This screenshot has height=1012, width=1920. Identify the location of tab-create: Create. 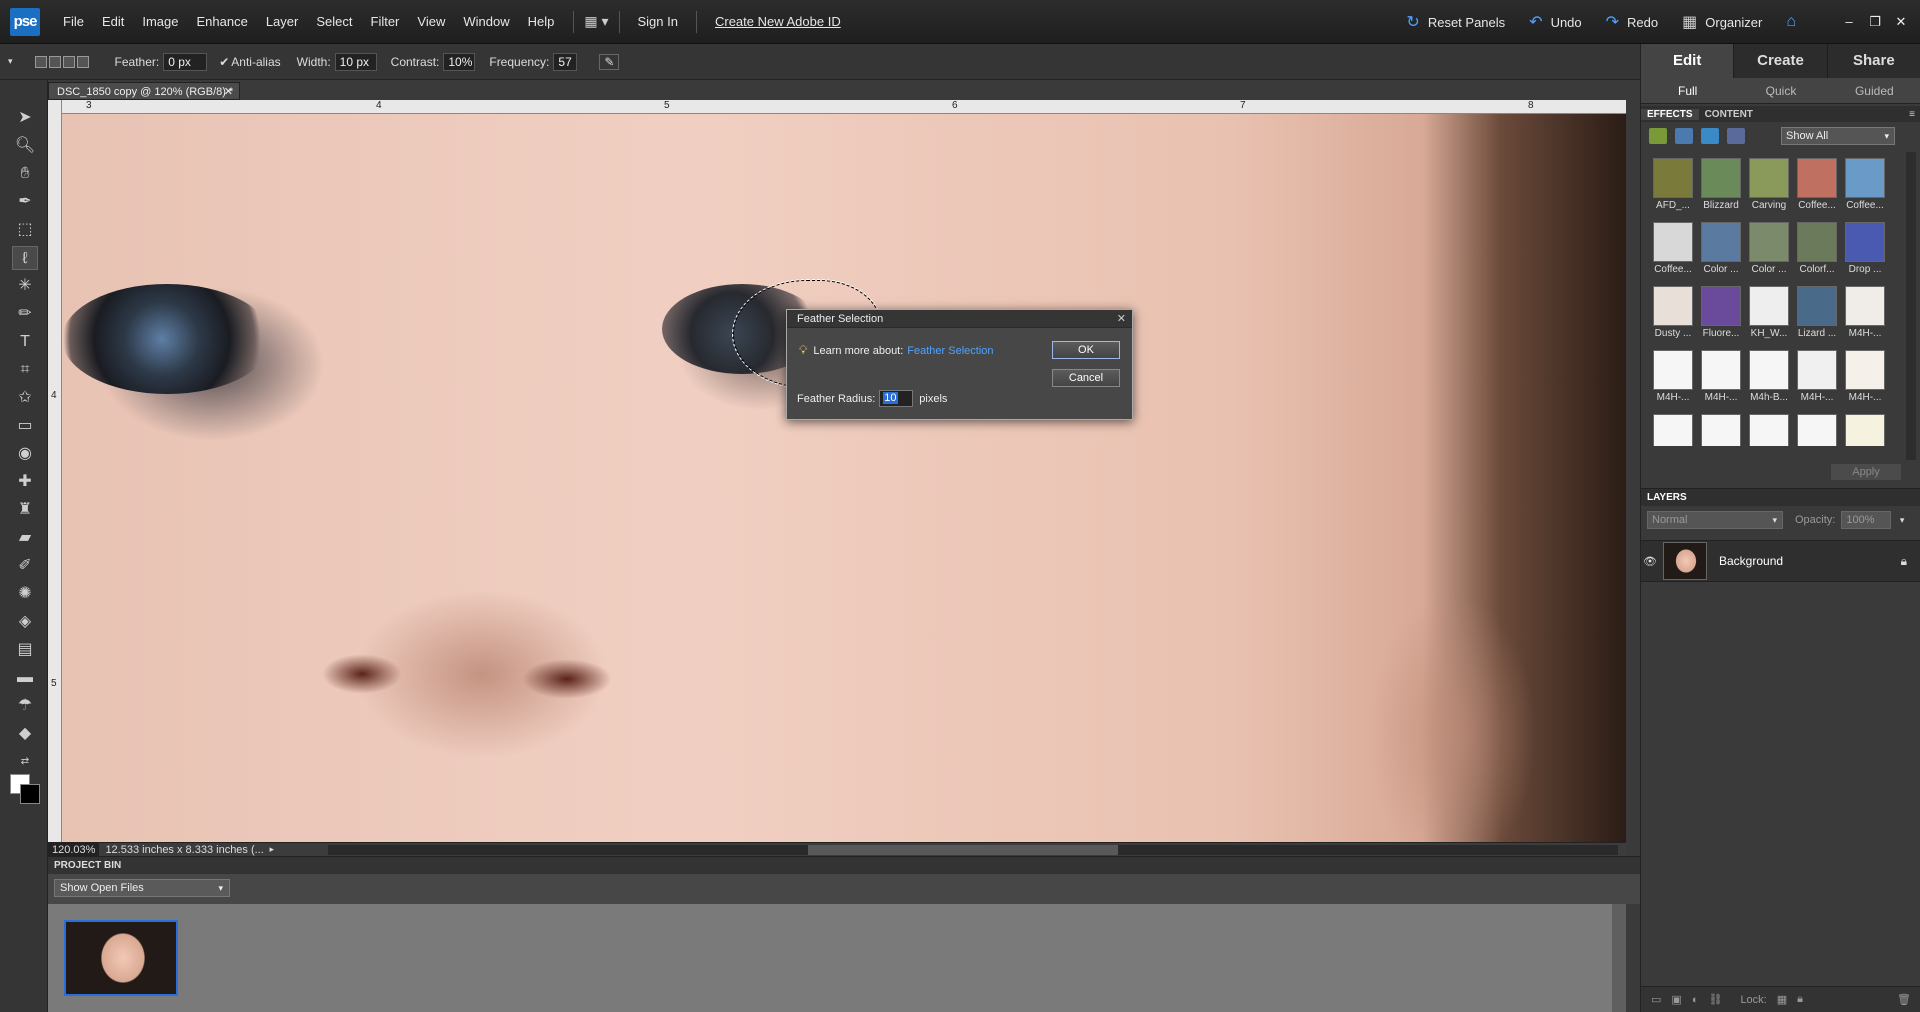
(1781, 61).